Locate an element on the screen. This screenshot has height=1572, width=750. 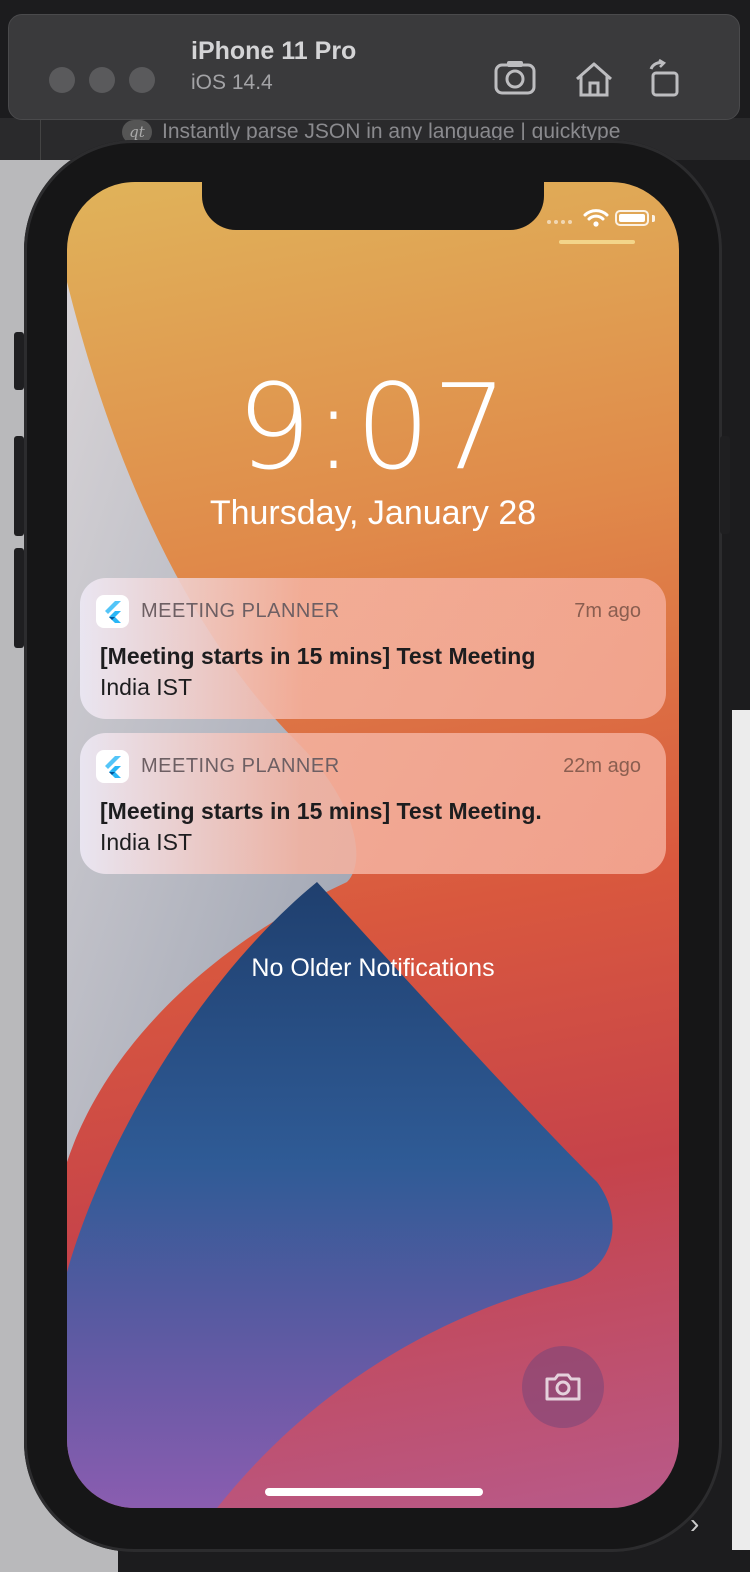
minimize-window-button is located at coordinates (102, 80).